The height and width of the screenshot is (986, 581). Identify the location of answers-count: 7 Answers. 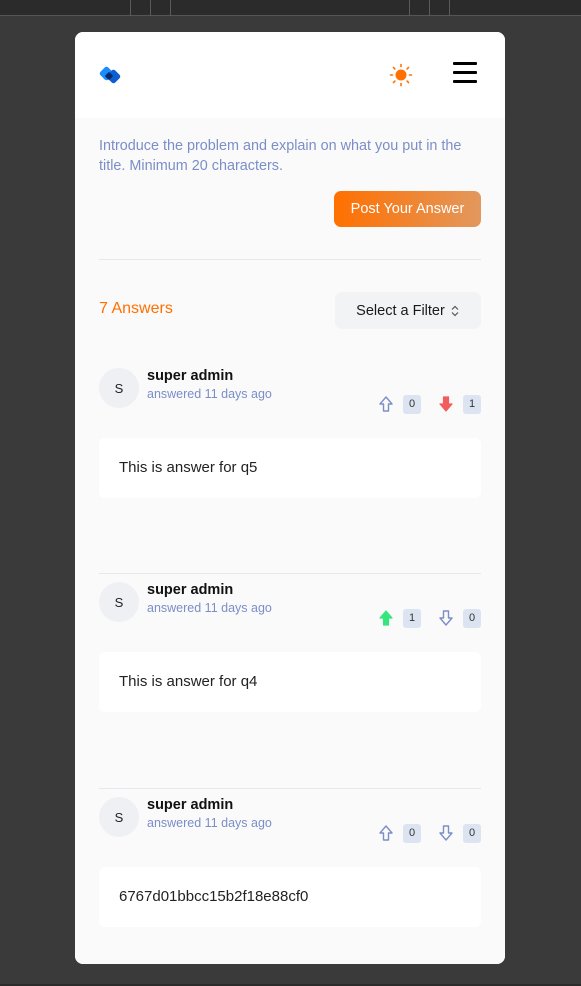
(136, 308).